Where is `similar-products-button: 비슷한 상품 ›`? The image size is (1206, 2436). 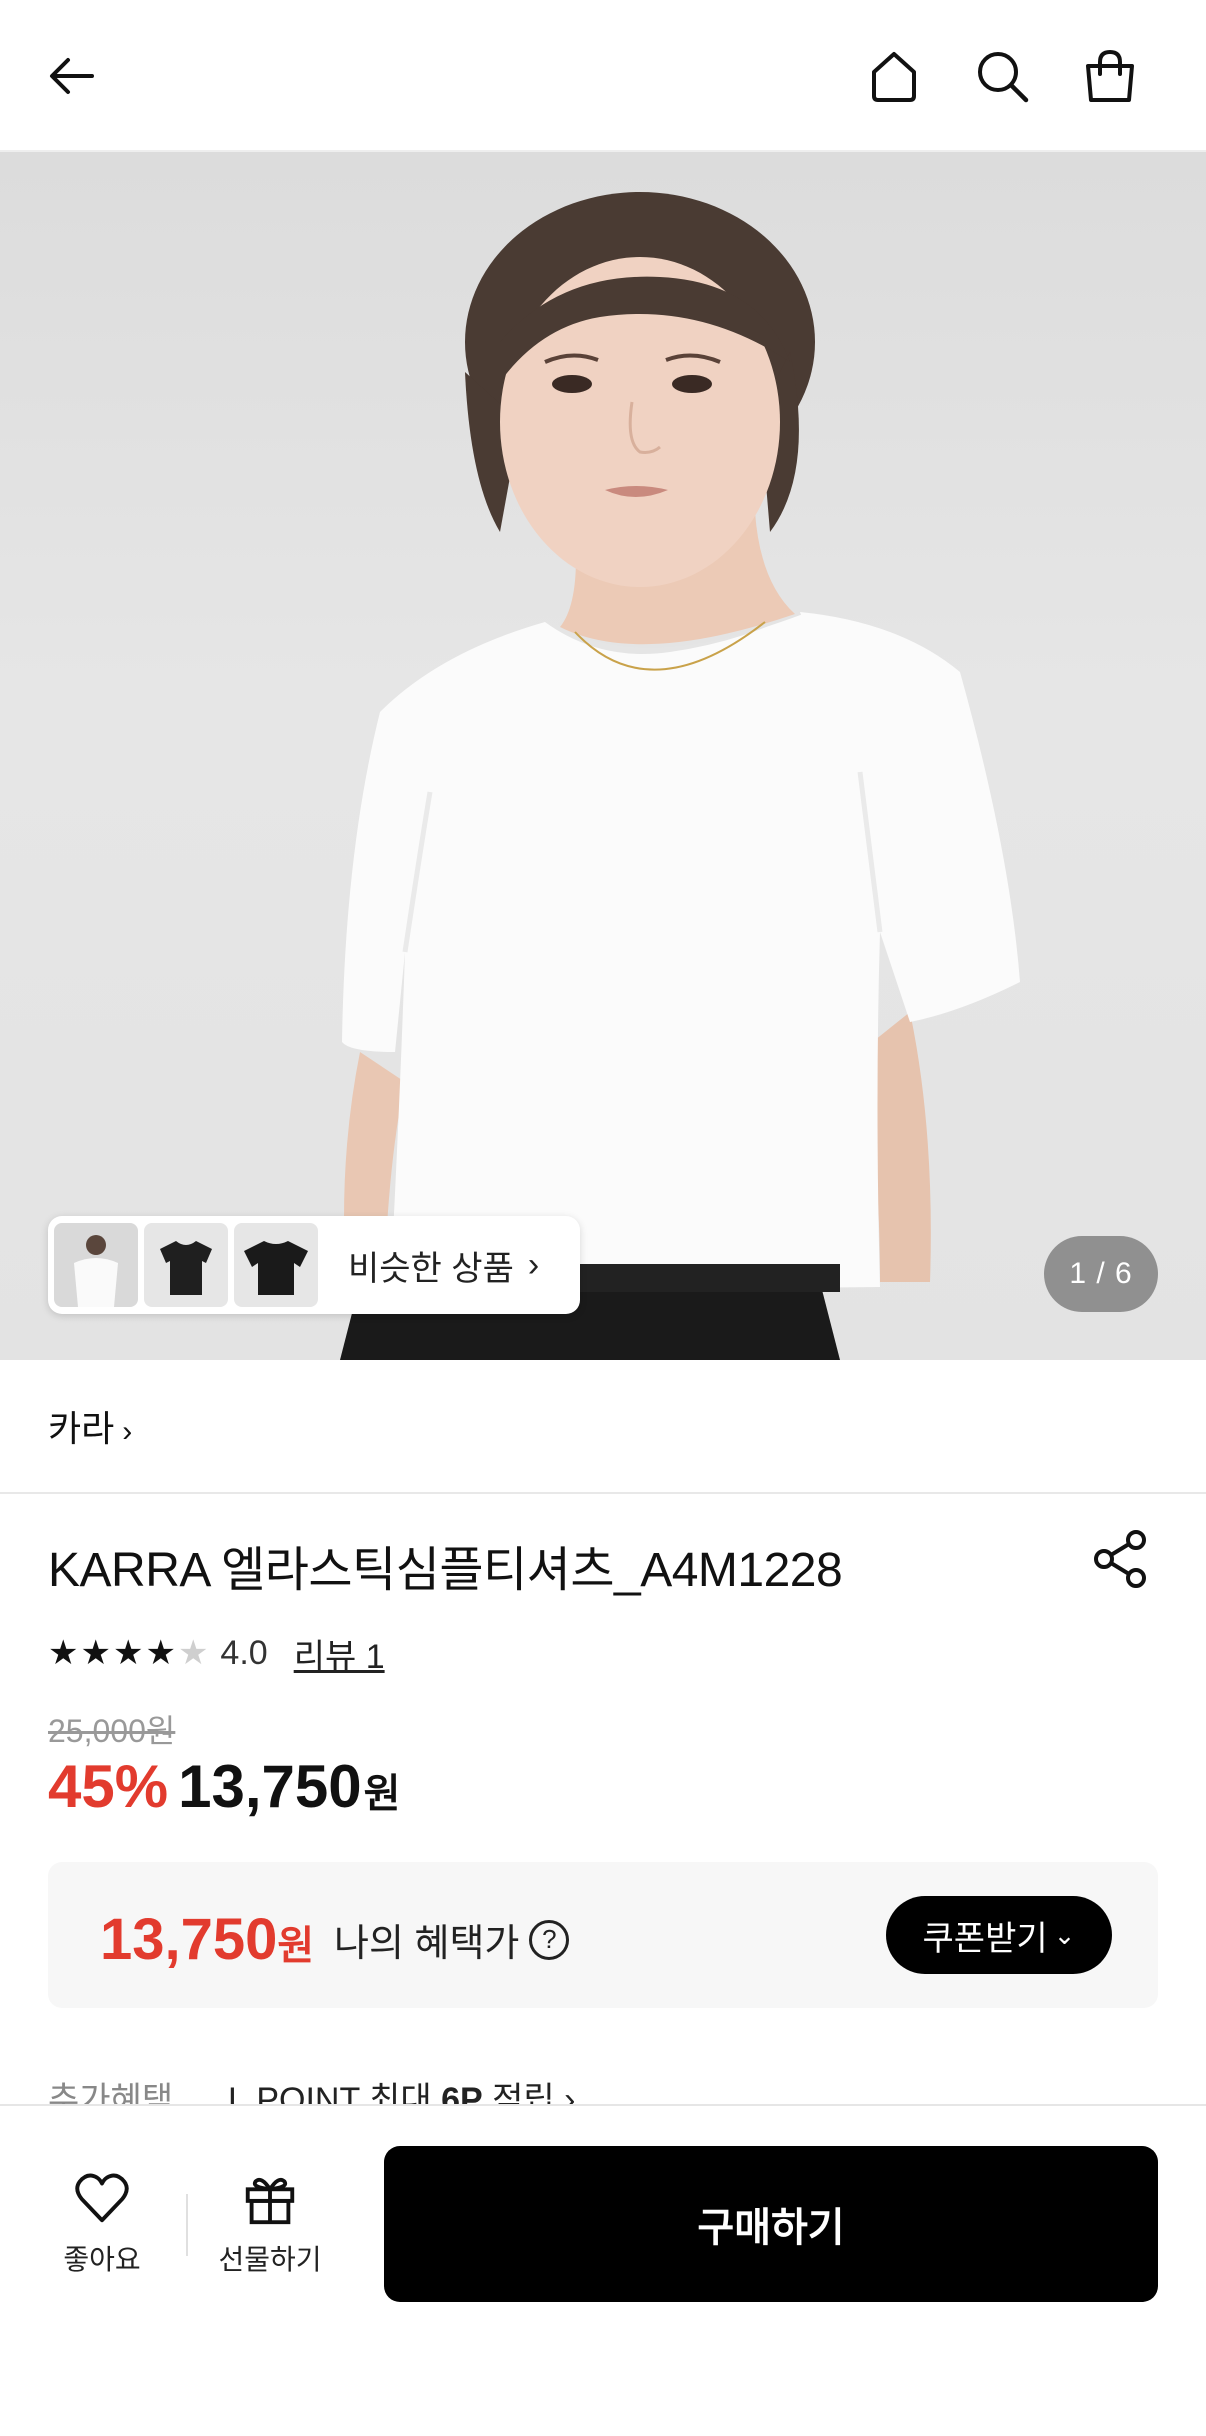 similar-products-button: 비슷한 상품 › is located at coordinates (314, 1265).